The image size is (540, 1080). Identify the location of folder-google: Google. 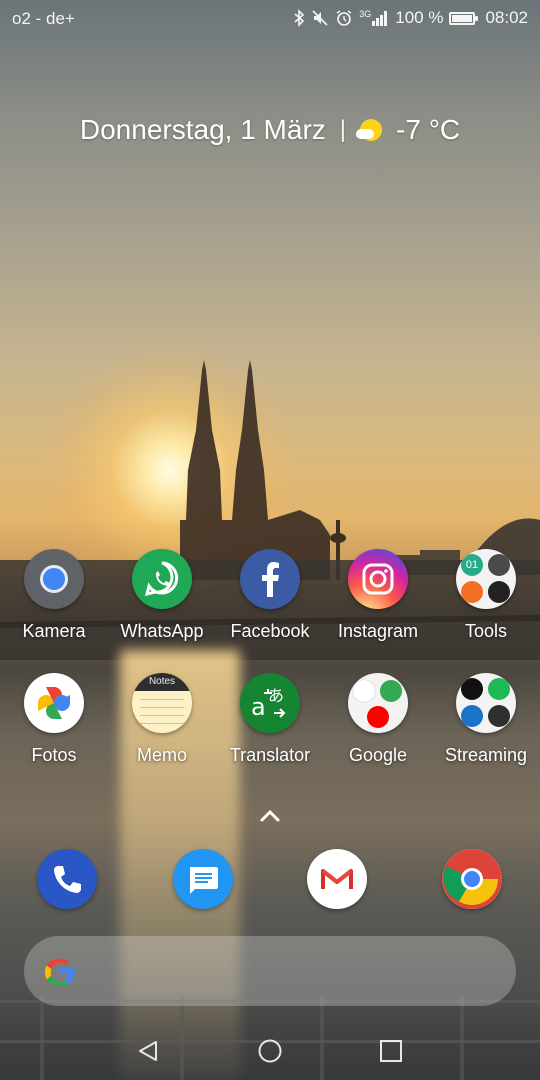
(378, 719).